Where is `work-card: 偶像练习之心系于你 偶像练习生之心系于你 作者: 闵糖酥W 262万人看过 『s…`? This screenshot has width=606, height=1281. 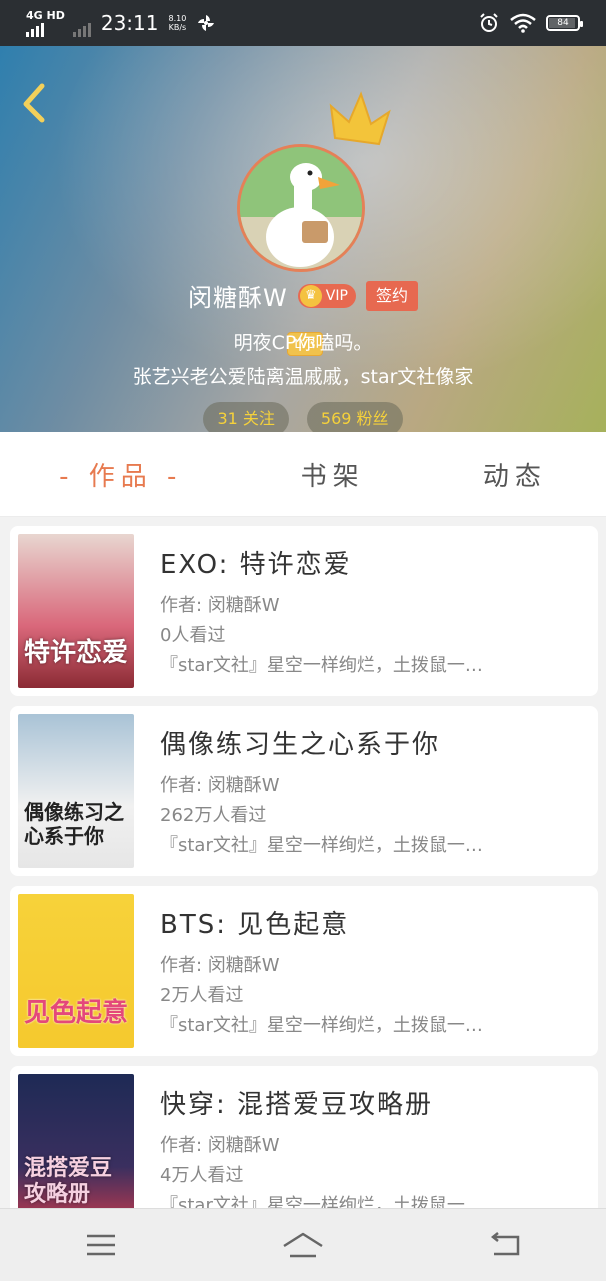 work-card: 偶像练习之心系于你 偶像练习生之心系于你 作者: 闵糖酥W 262万人看过 『s… is located at coordinates (304, 791).